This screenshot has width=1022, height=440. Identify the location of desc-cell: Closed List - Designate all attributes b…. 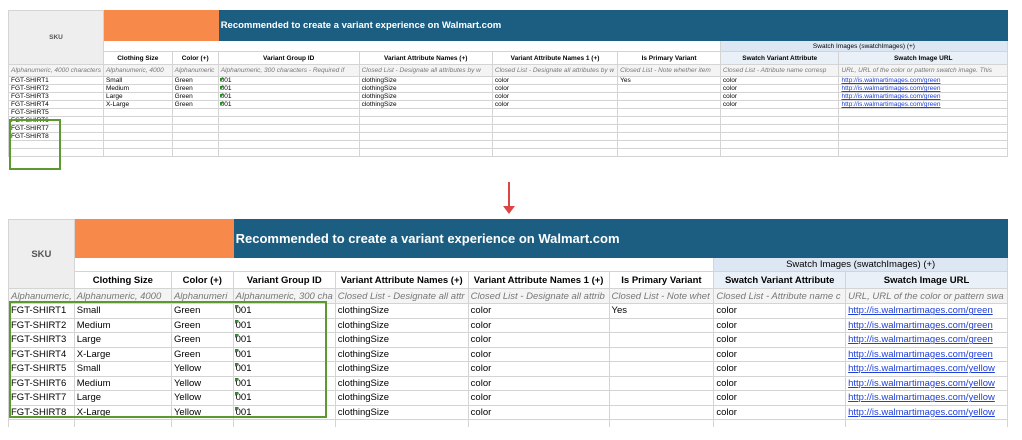
(555, 70).